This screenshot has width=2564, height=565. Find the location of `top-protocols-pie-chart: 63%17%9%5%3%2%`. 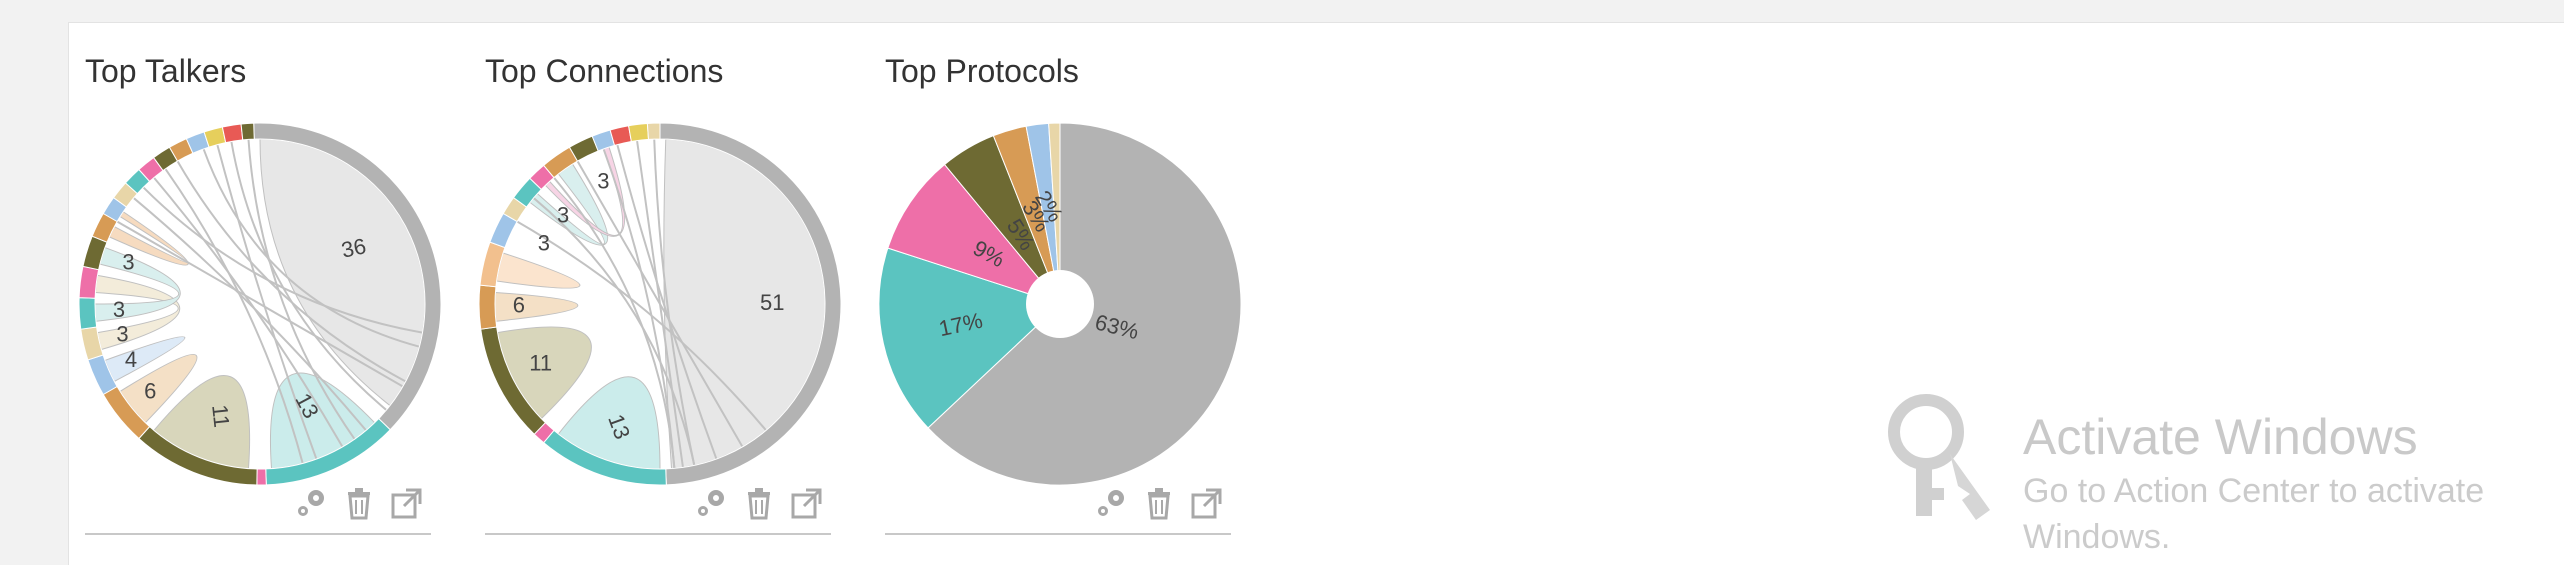

top-protocols-pie-chart: 63%17%9%5%3%2% is located at coordinates (1060, 304).